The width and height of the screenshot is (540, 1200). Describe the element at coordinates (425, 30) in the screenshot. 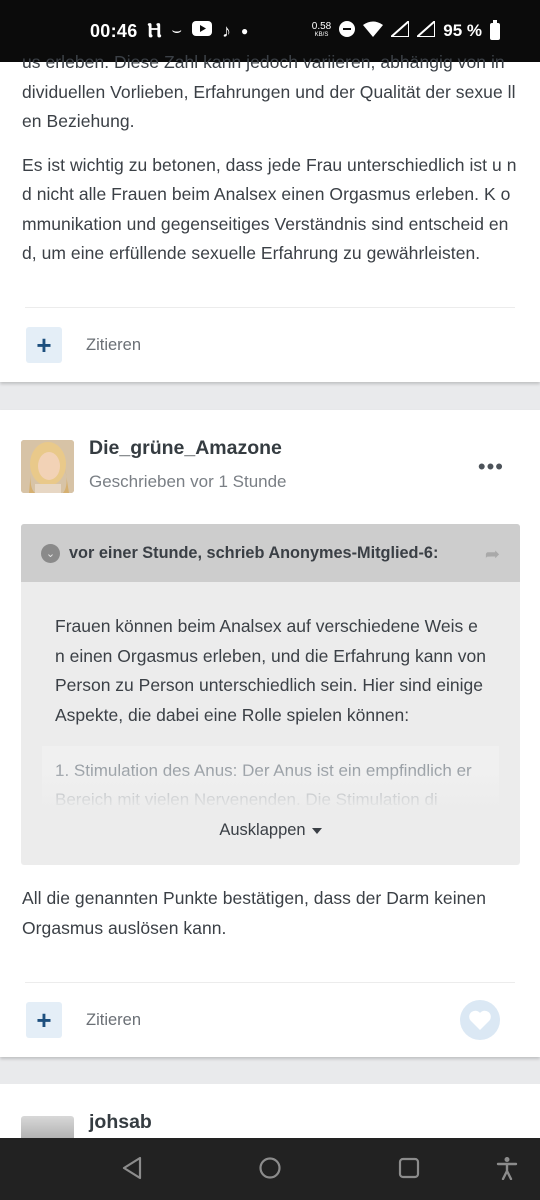

I see `signal-2-icon` at that location.